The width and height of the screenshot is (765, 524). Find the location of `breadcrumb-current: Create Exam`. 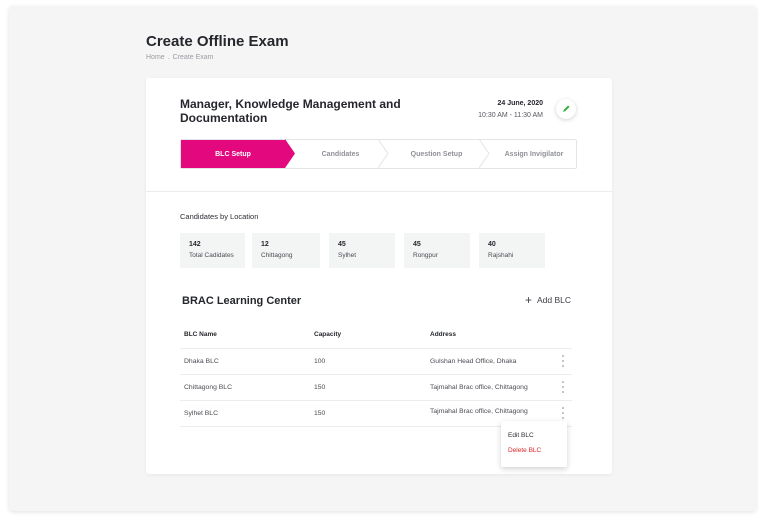

breadcrumb-current: Create Exam is located at coordinates (193, 57).